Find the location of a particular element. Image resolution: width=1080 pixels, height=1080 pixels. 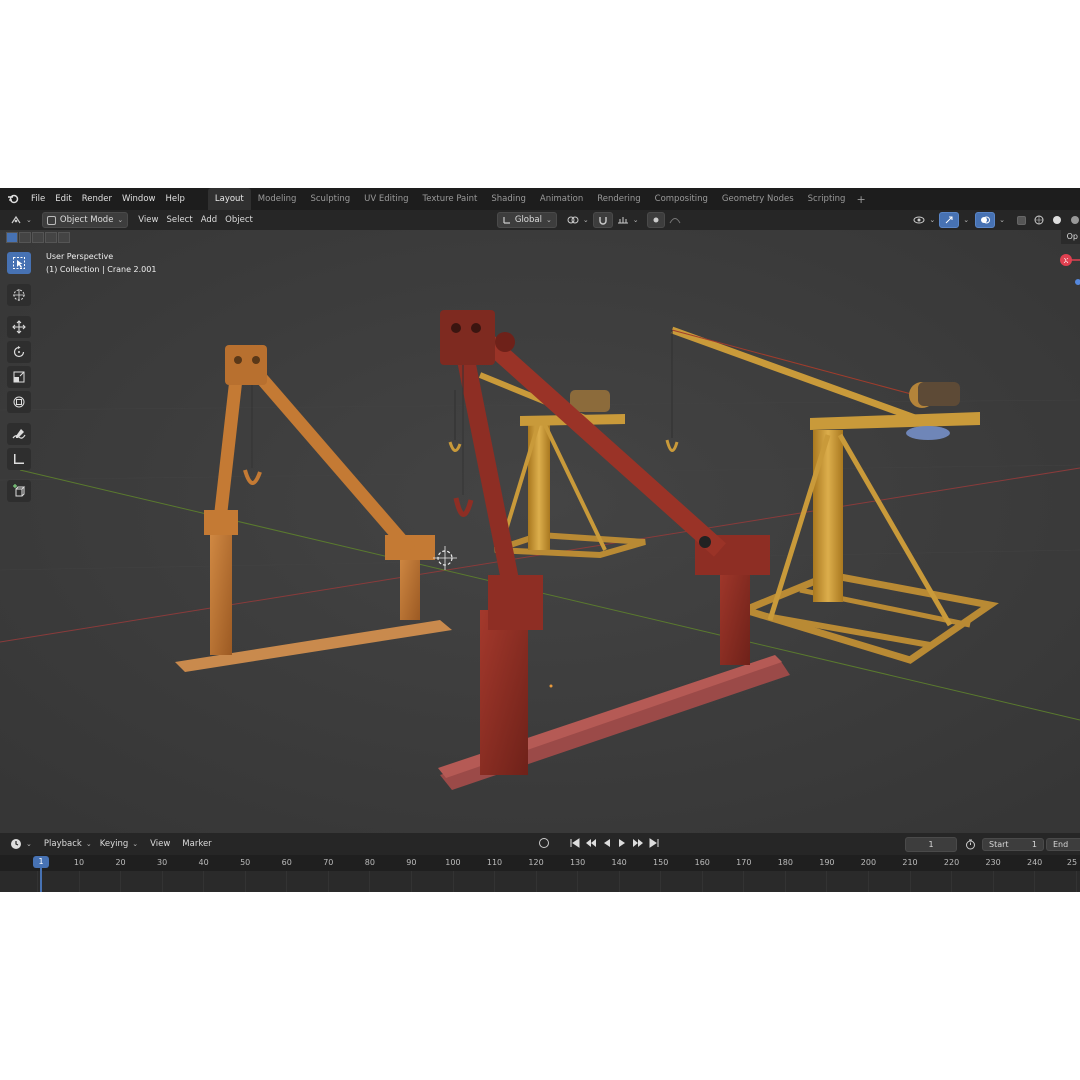

current-frame-field: 1 is located at coordinates (931, 844).